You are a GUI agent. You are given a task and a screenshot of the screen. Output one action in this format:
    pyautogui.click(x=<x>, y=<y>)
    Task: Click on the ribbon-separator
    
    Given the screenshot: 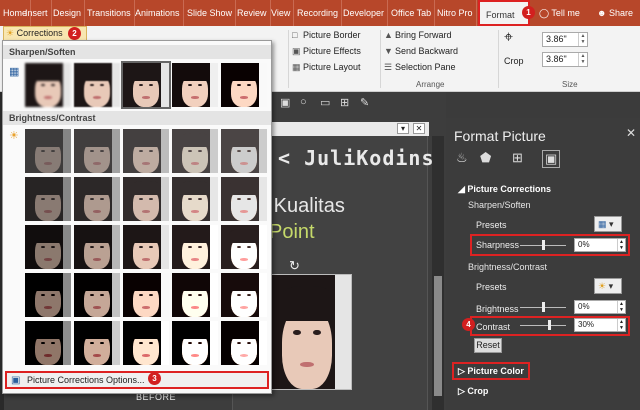 What is the action you would take?
    pyautogui.click(x=288, y=59)
    